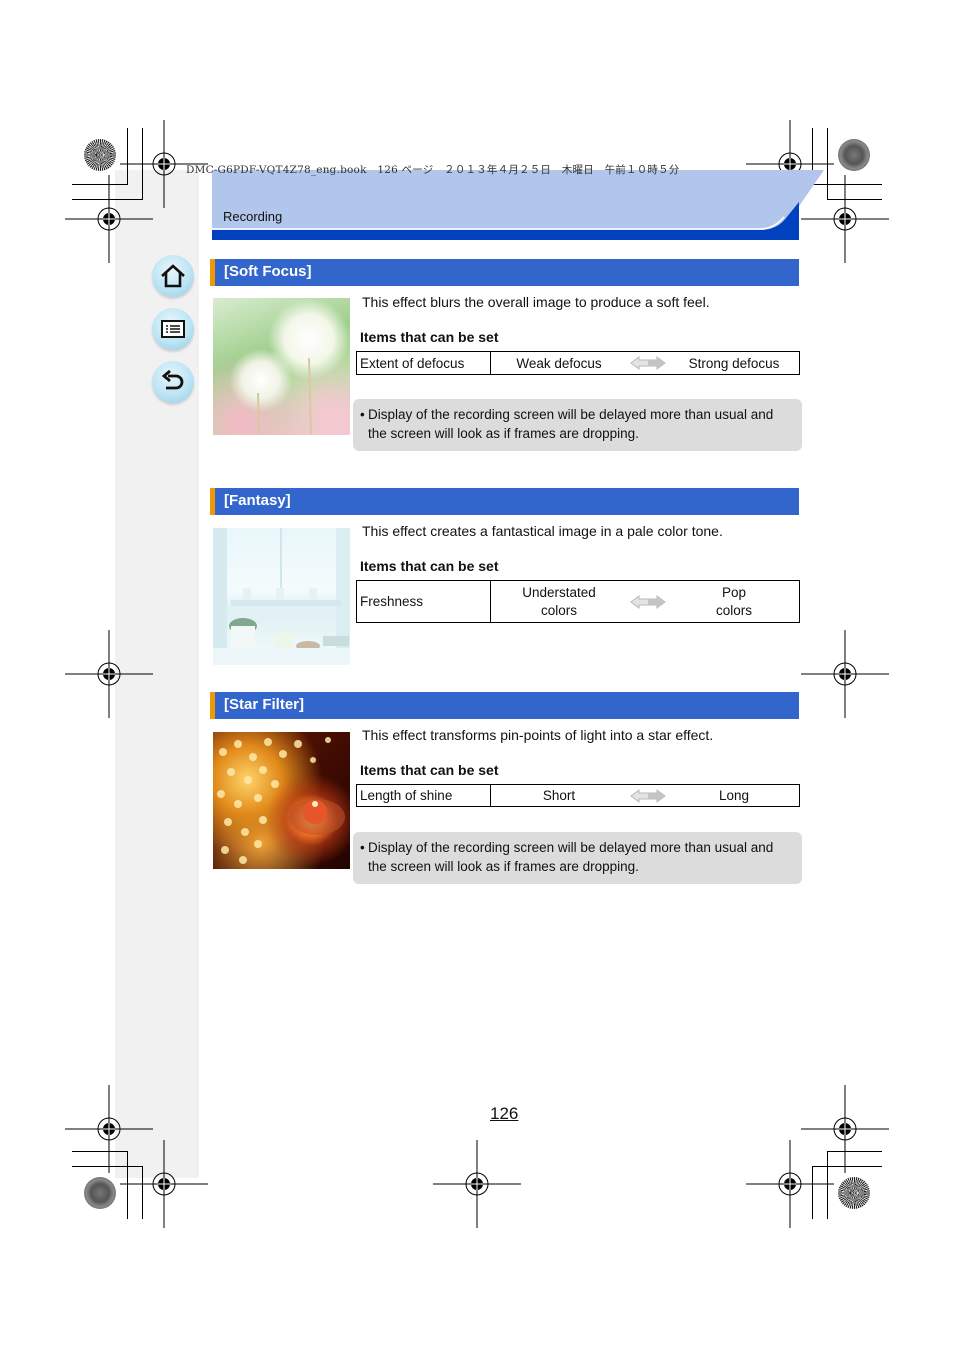  I want to click on window-sill-photo, so click(281, 596).